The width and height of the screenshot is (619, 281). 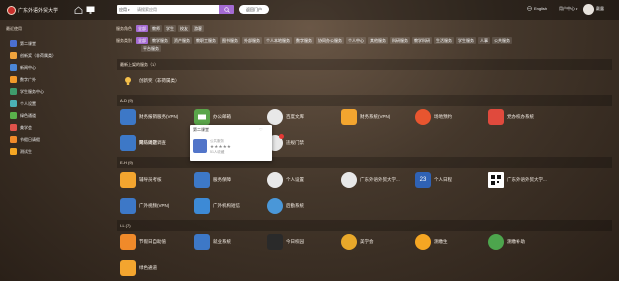 I want to click on holiday-icon, so click(x=128, y=242).